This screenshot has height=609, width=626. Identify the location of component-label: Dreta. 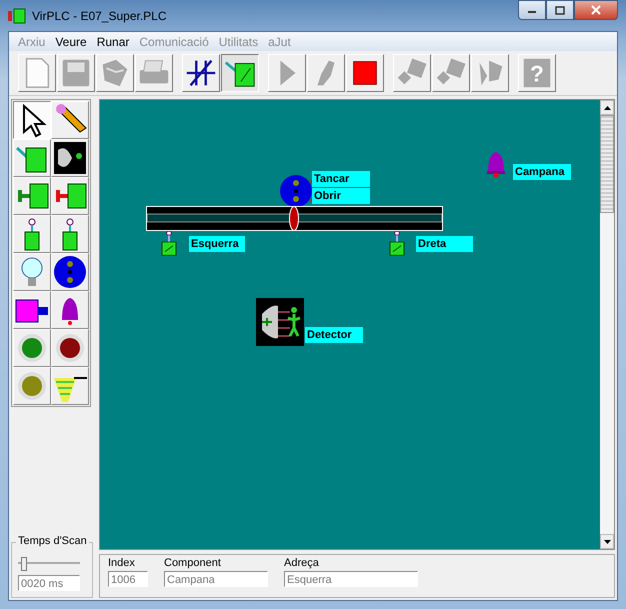
(444, 244).